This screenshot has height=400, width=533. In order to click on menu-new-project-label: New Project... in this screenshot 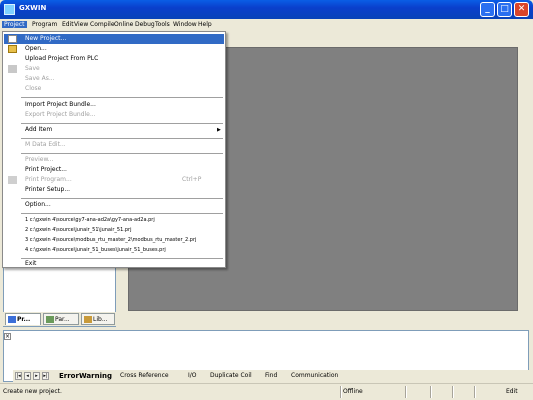, I will do `click(46, 38)`.